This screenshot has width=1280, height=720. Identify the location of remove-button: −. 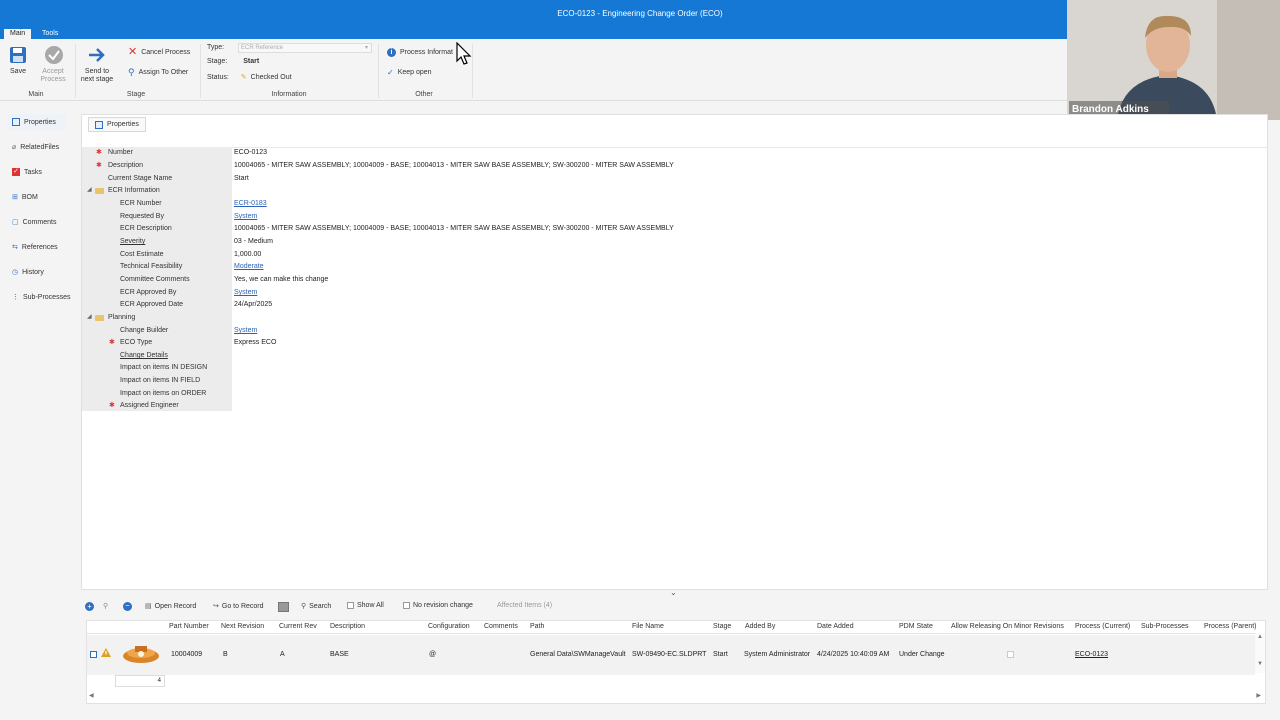
(127, 606).